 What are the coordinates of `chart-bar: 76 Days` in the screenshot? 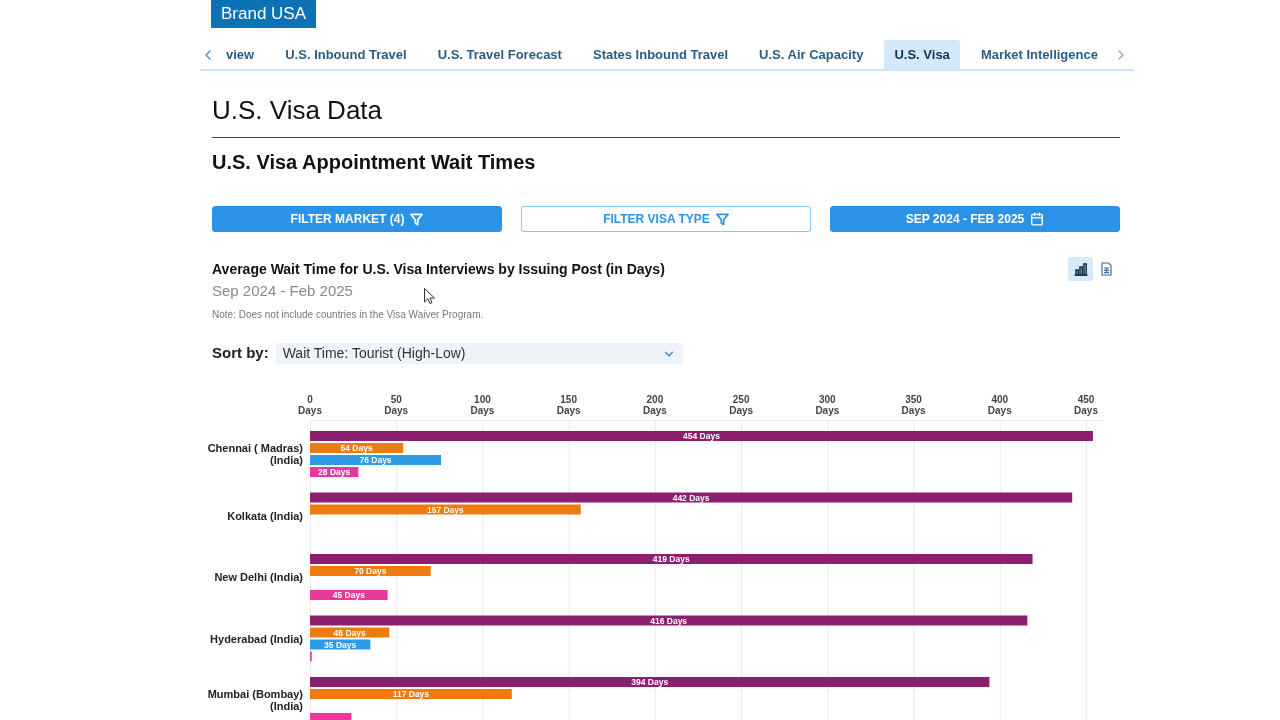 It's located at (376, 460).